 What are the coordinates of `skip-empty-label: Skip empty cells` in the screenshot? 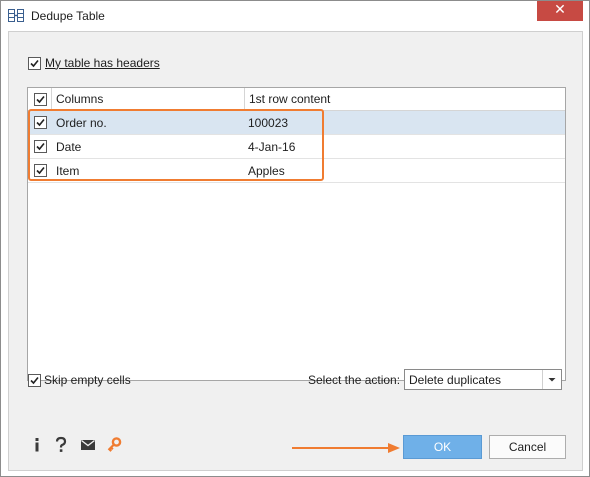 It's located at (87, 380).